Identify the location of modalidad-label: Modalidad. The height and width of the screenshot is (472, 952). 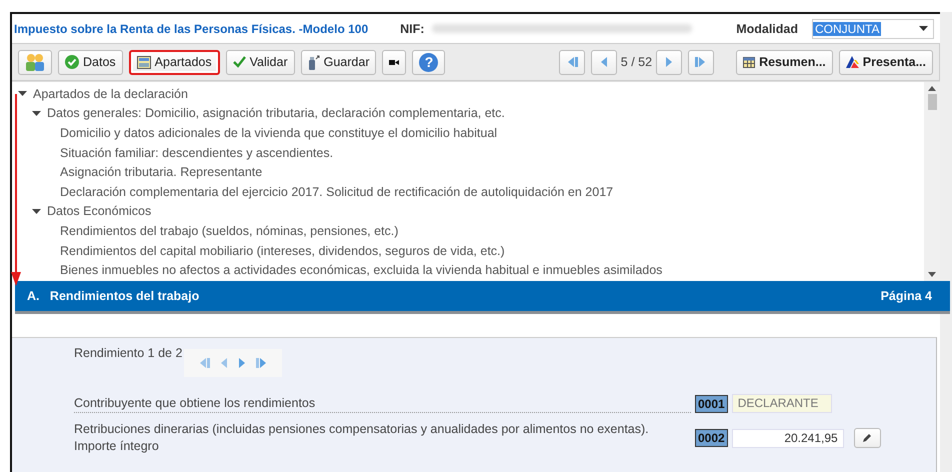
(767, 29).